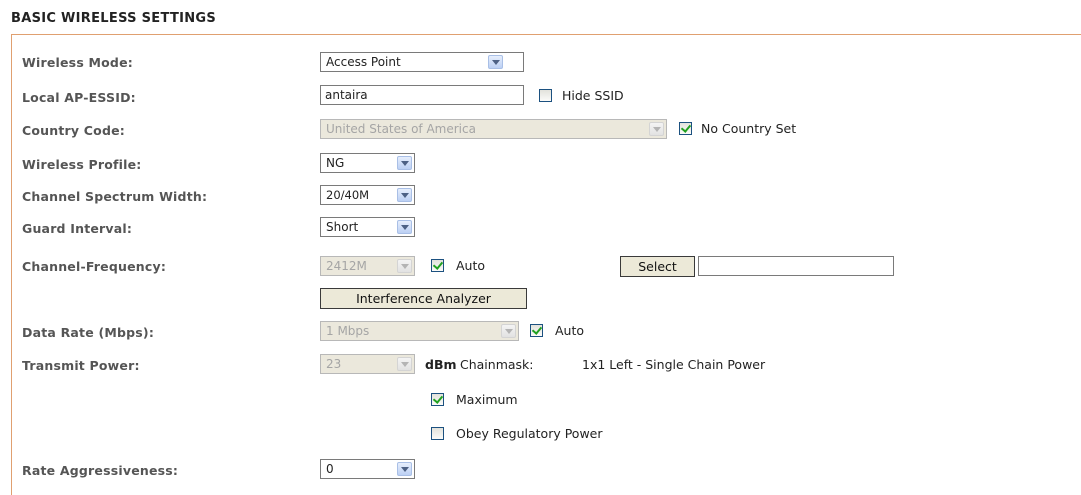 This screenshot has width=1081, height=495. I want to click on interference-analyzer-button: Interference Analyzer, so click(423, 298).